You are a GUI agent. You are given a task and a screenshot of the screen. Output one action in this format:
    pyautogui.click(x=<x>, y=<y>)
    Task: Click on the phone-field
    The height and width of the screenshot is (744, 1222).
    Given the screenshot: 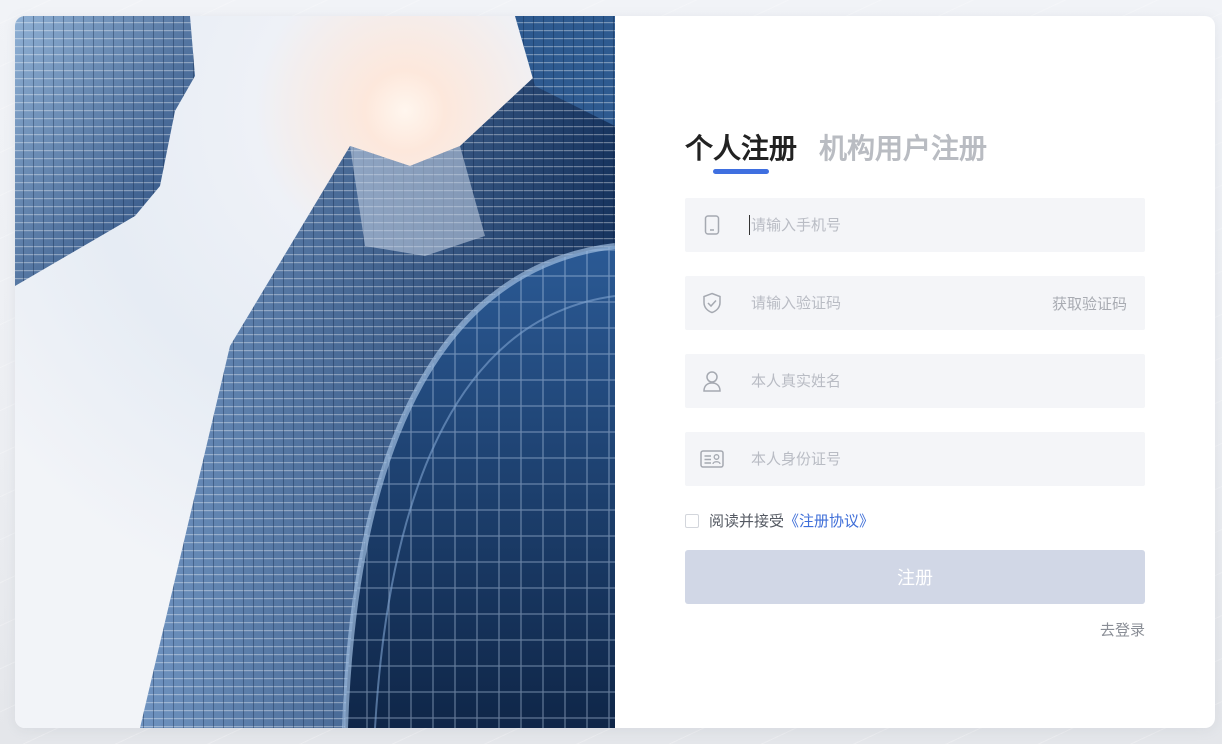 What is the action you would take?
    pyautogui.click(x=915, y=225)
    